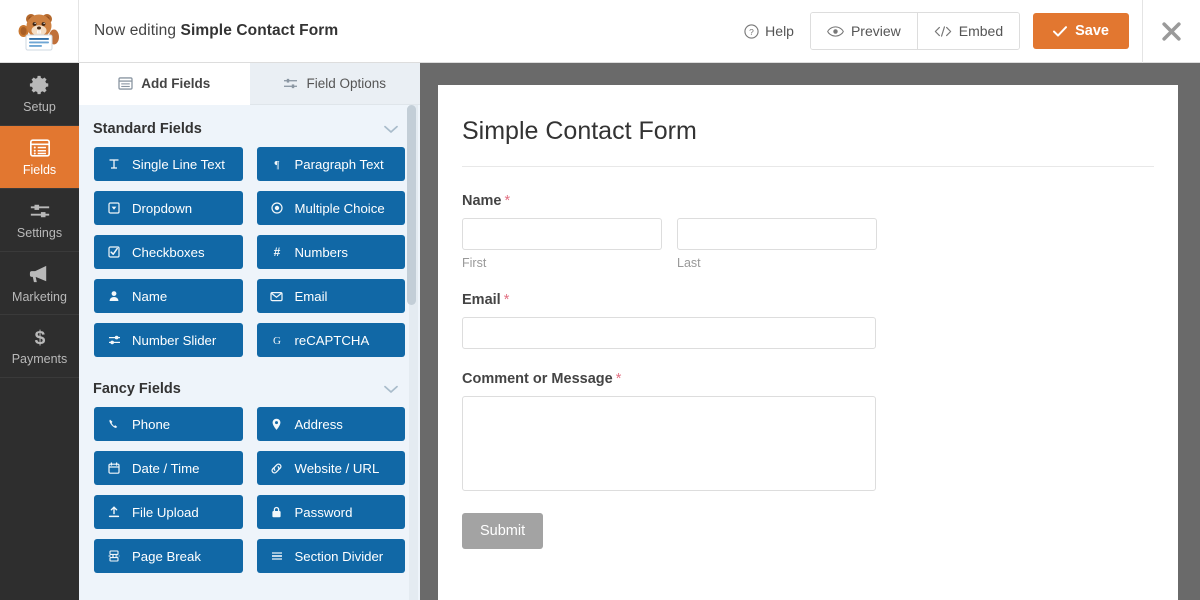 Image resolution: width=1200 pixels, height=600 pixels. What do you see at coordinates (875, 31) in the screenshot?
I see `preview-label: Preview` at bounding box center [875, 31].